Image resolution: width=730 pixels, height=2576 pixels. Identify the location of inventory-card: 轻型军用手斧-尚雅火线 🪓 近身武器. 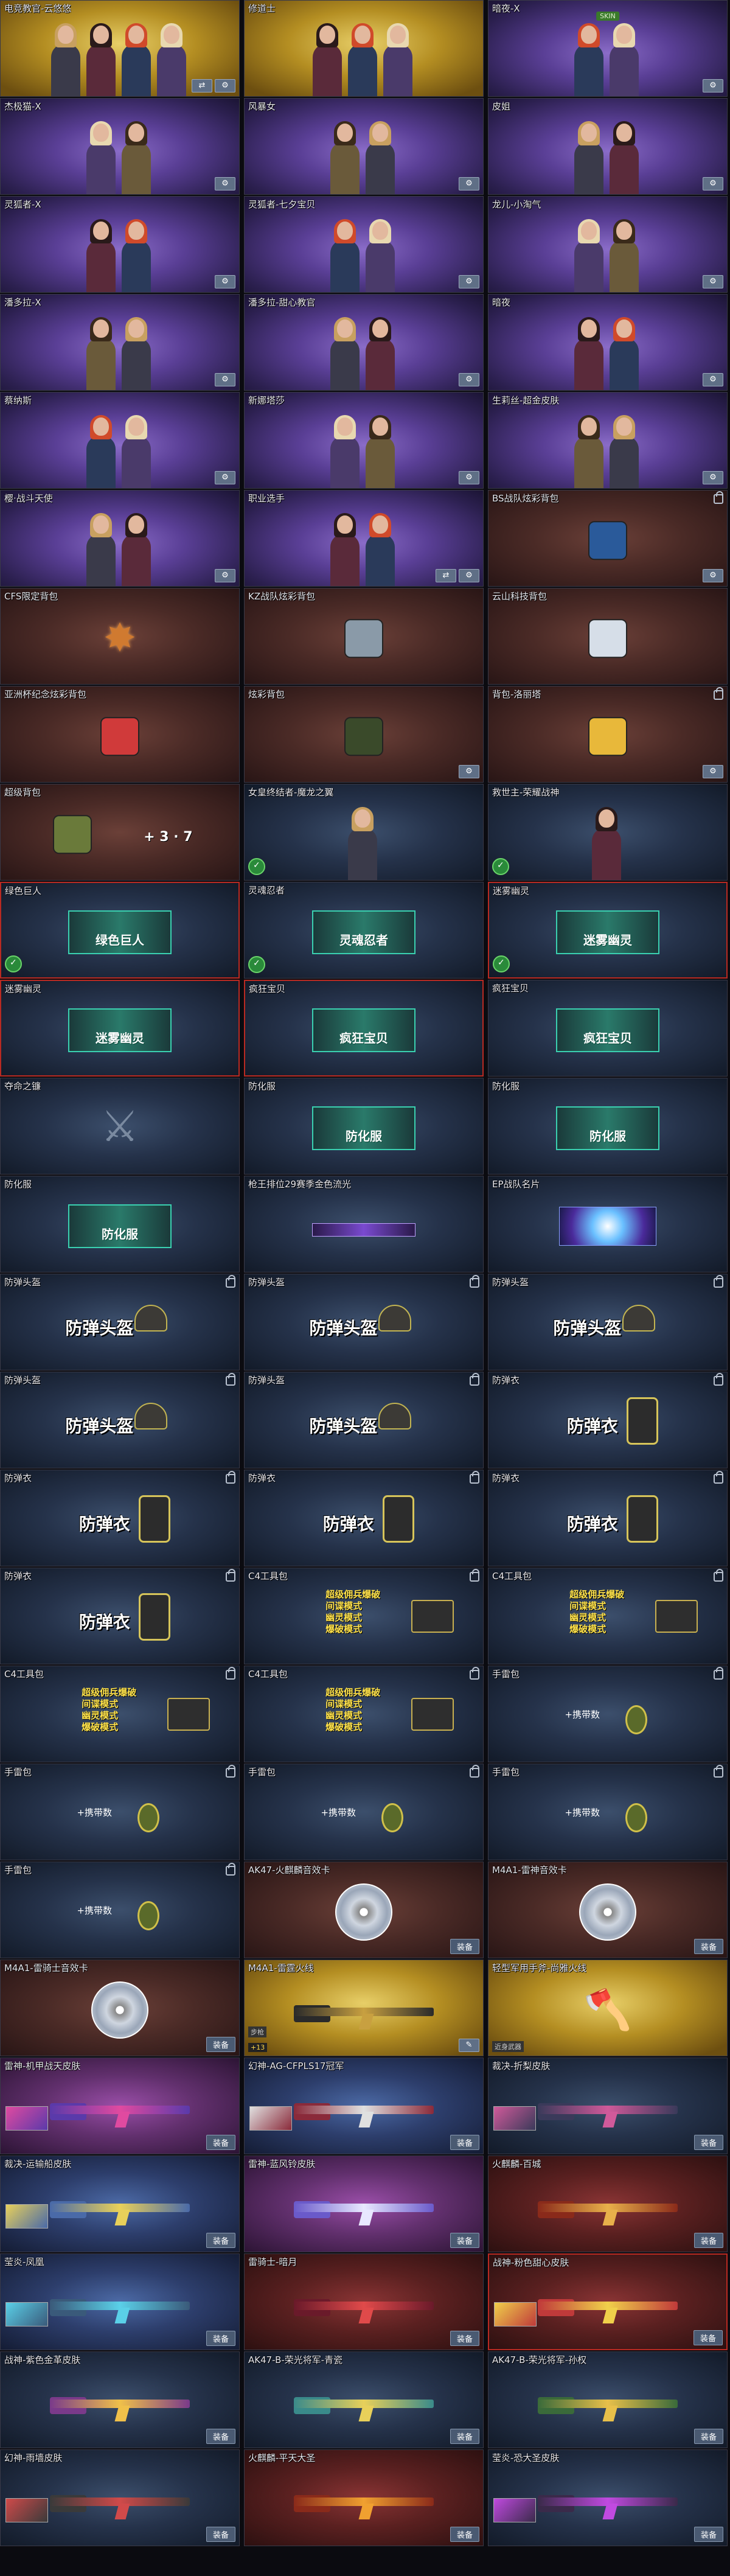
(608, 2008).